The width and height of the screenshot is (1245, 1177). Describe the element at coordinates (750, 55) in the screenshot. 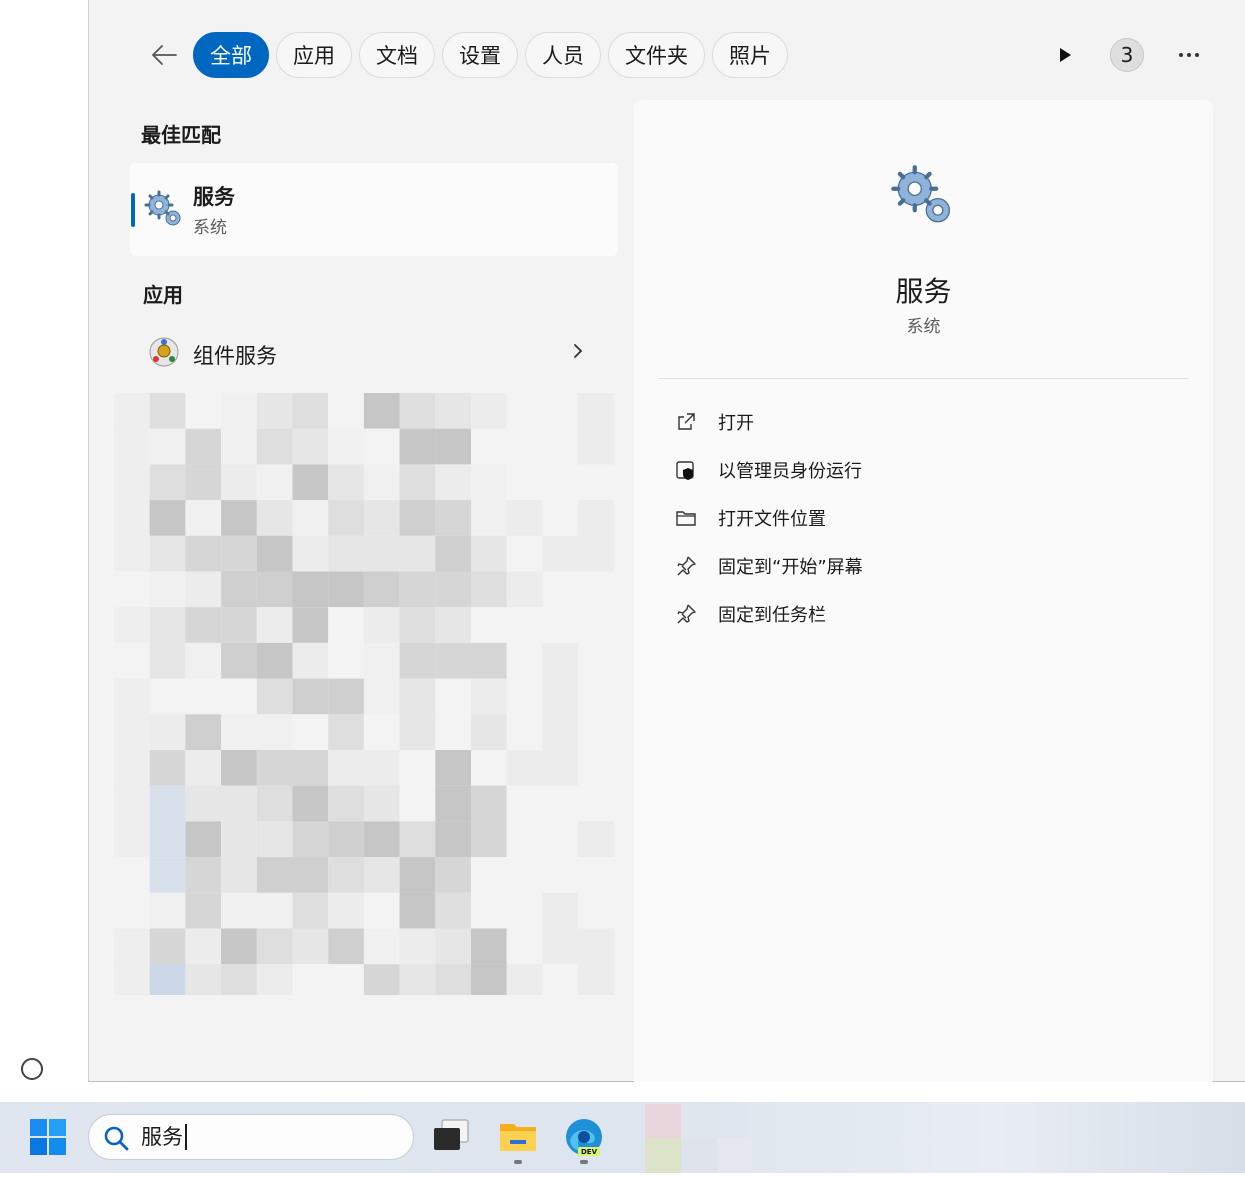

I see `filter-tab-photos: 照片` at that location.